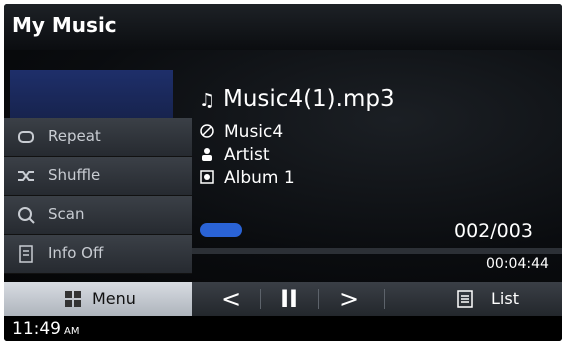 Image resolution: width=568 pixels, height=345 pixels. I want to click on artist-row: Artist, so click(235, 155).